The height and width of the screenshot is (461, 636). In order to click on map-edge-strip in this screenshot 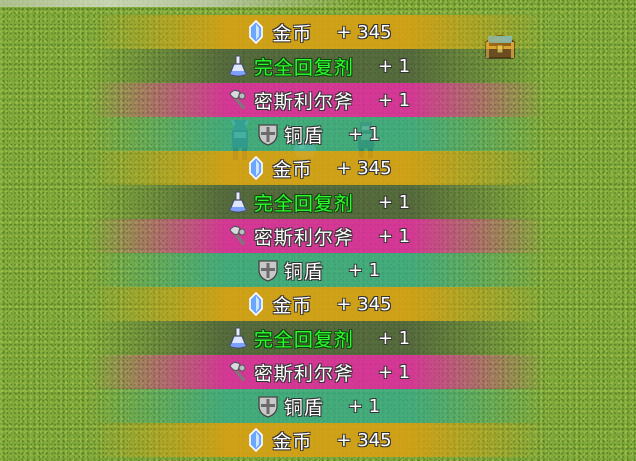, I will do `click(180, 3)`.